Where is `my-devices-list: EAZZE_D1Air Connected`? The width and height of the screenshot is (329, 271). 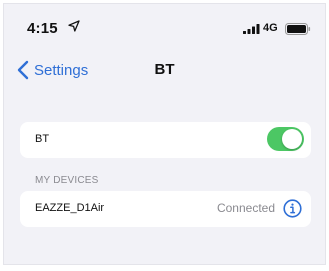 my-devices-list: EAZZE_D1Air Connected is located at coordinates (165, 209).